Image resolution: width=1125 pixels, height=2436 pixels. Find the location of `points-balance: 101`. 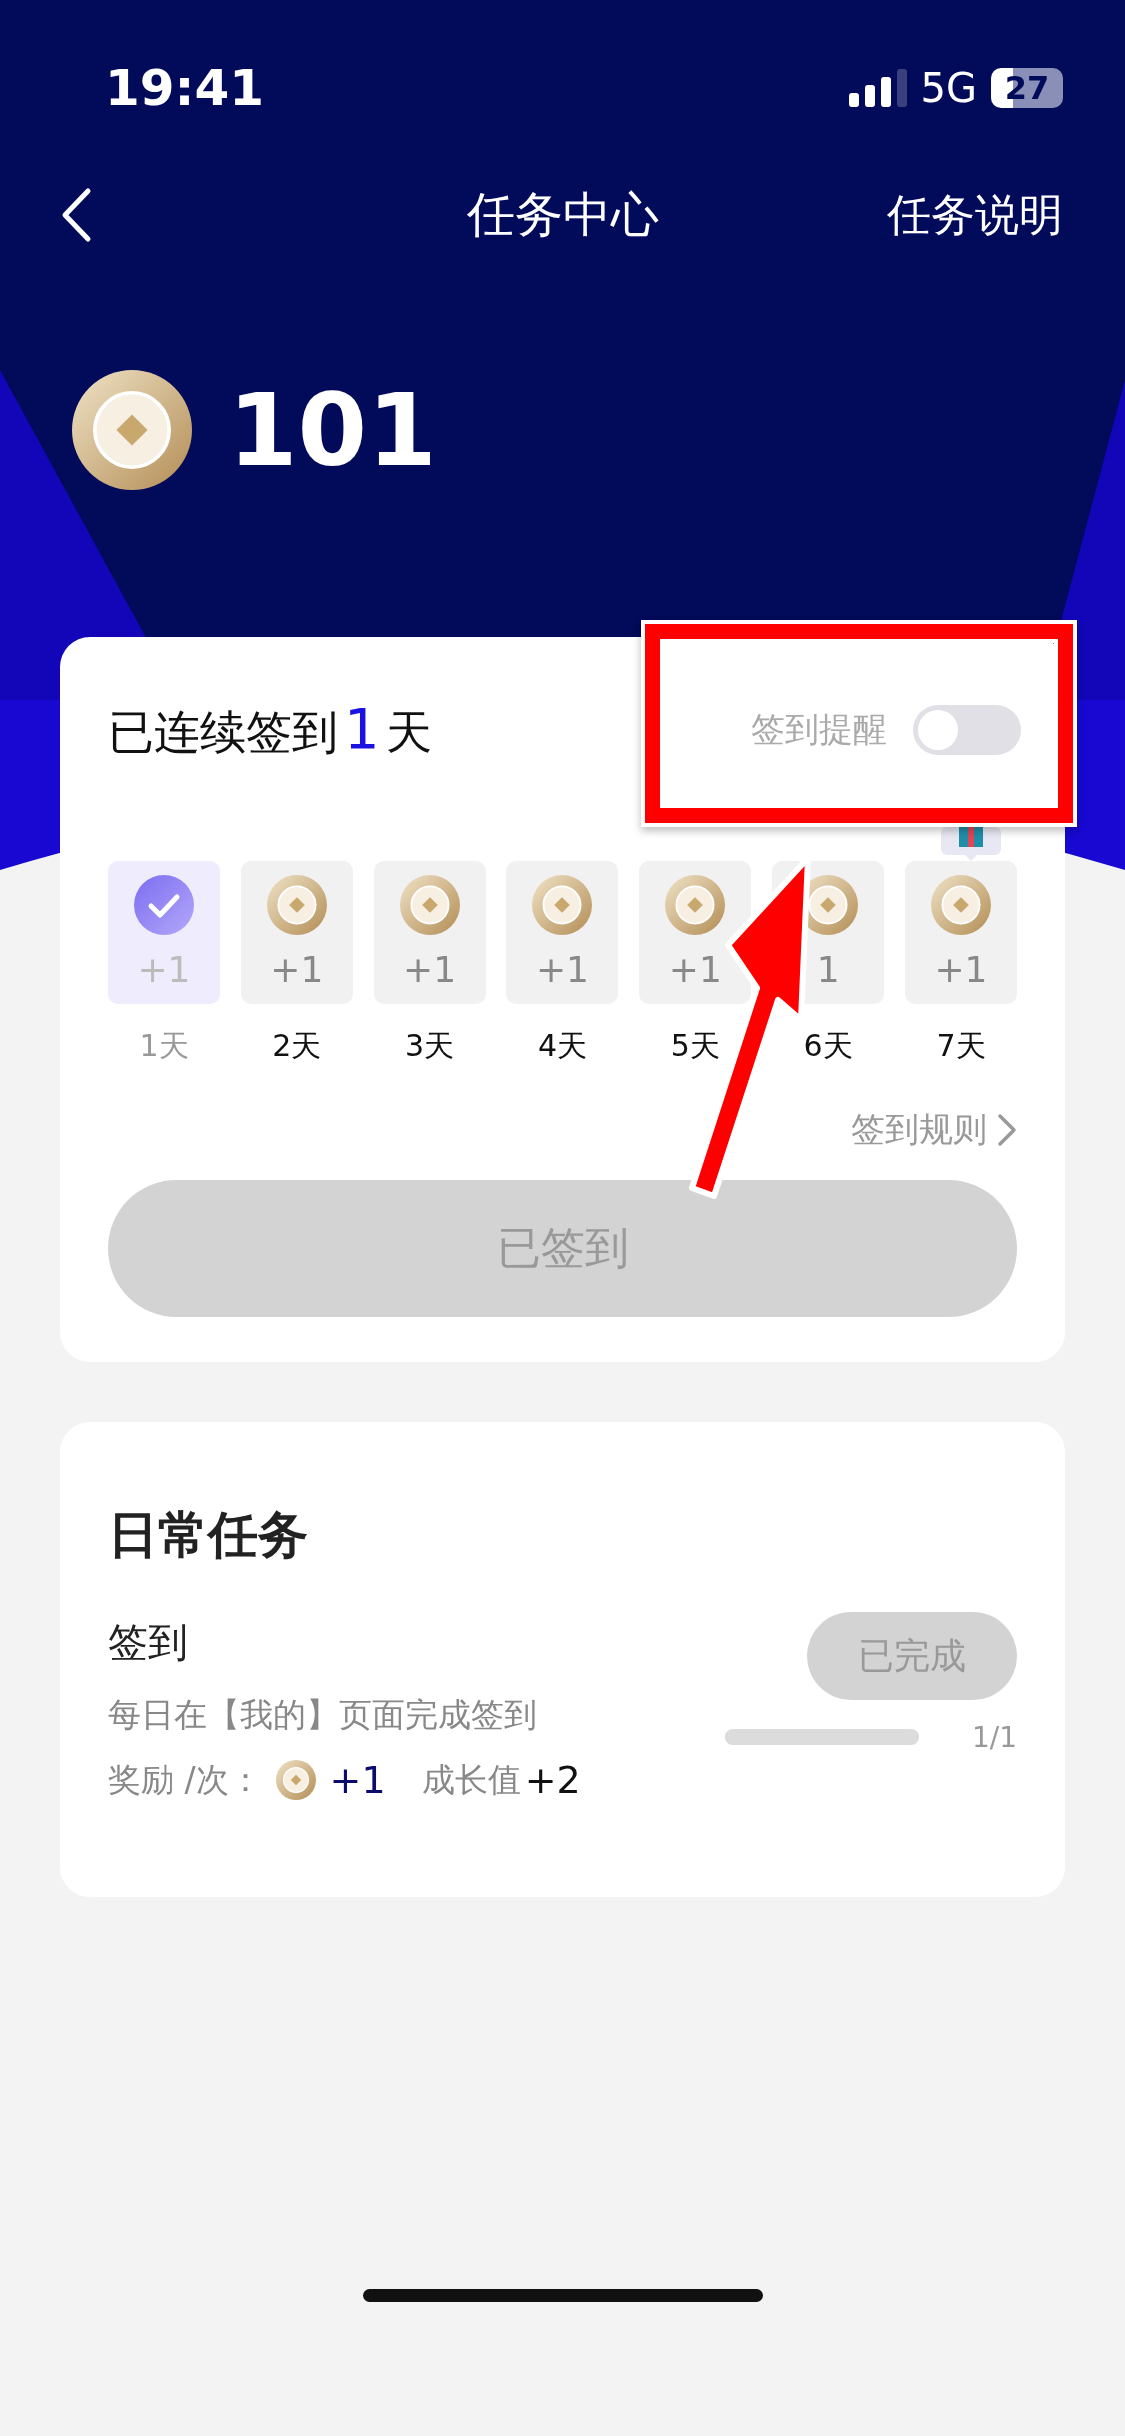

points-balance: 101 is located at coordinates (332, 430).